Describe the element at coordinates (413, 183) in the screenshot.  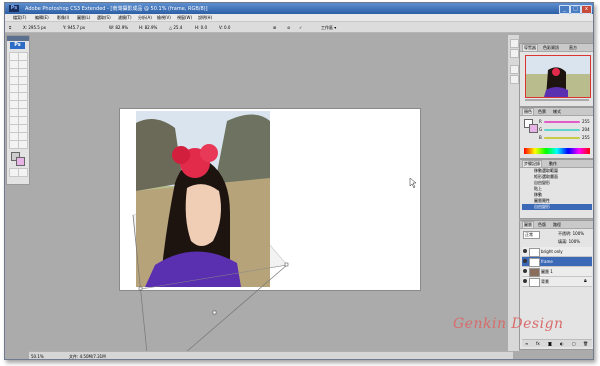
I see `mouse-cursor-icon` at that location.